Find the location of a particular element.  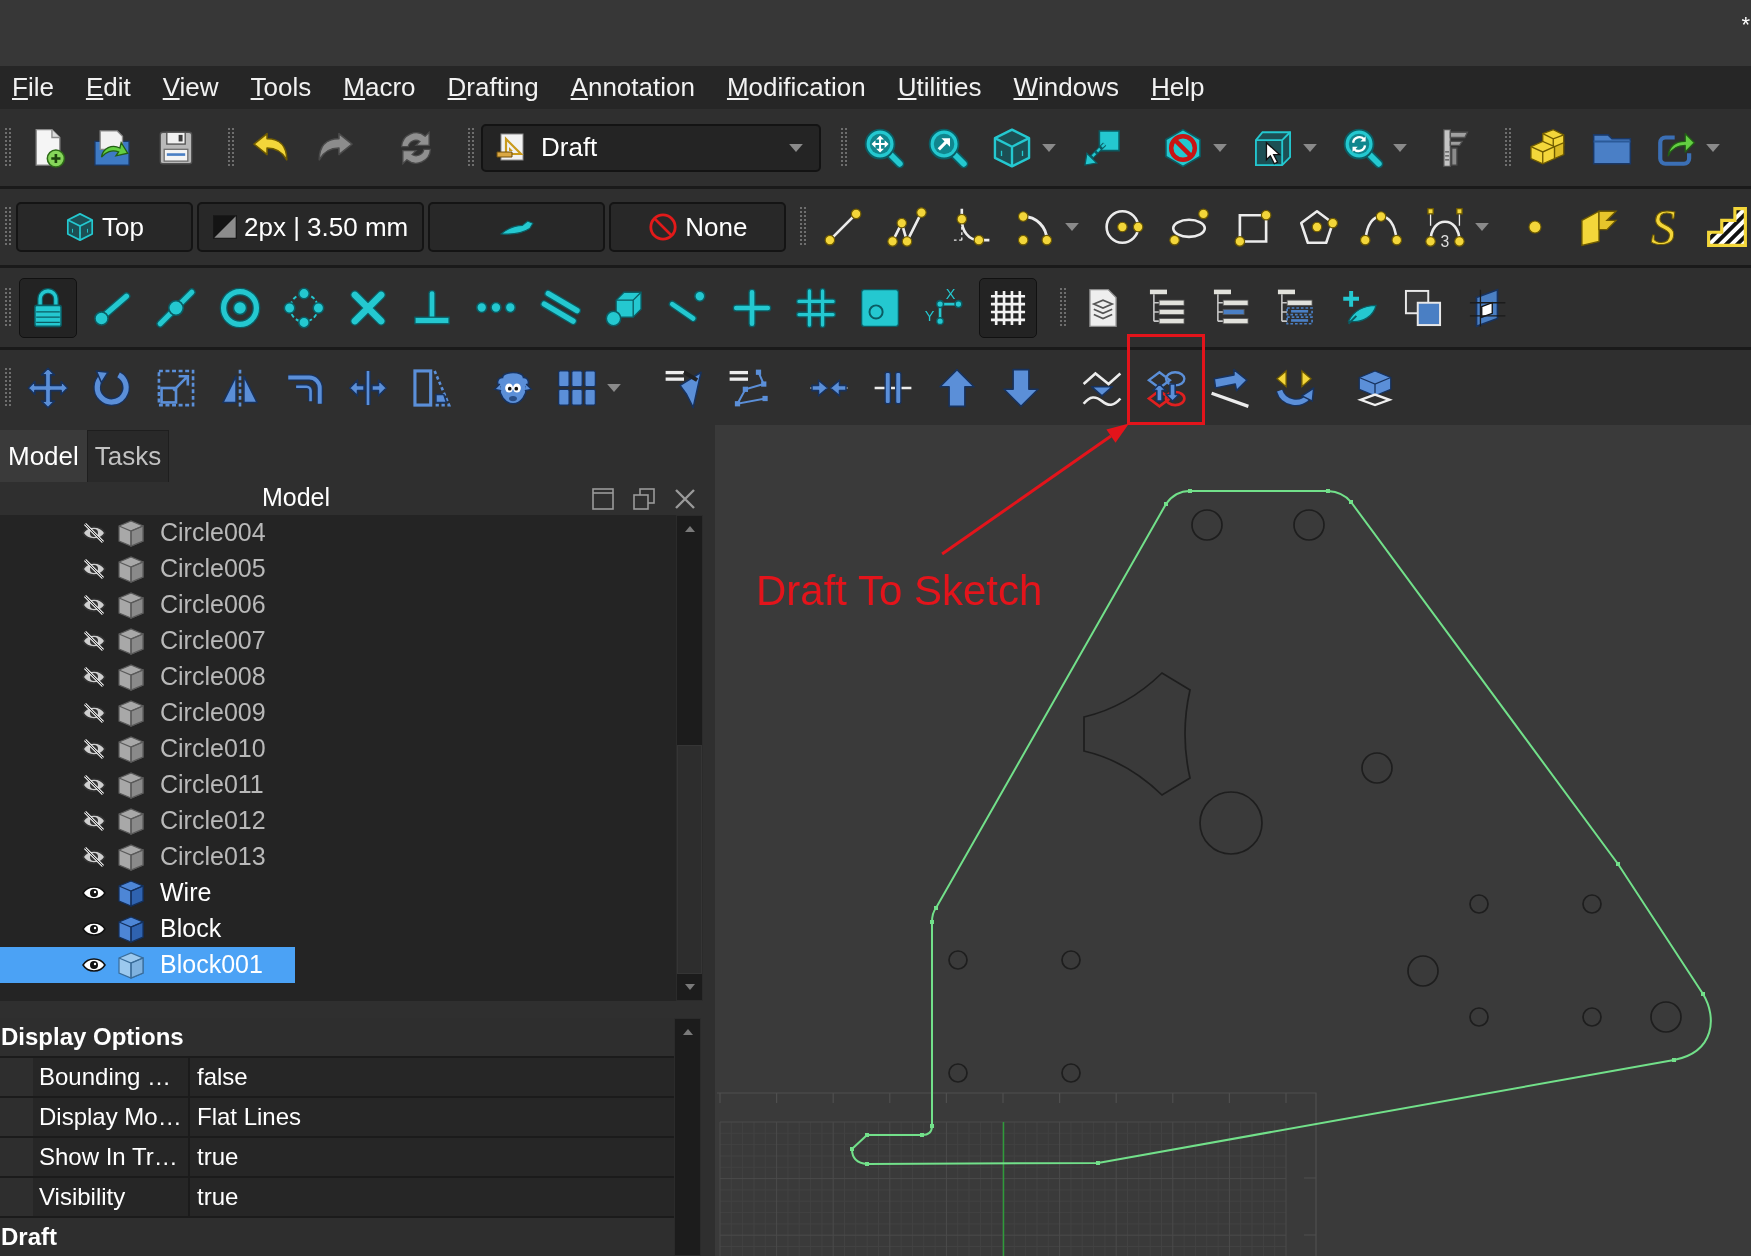

tree-item: Wire is located at coordinates (122, 893).